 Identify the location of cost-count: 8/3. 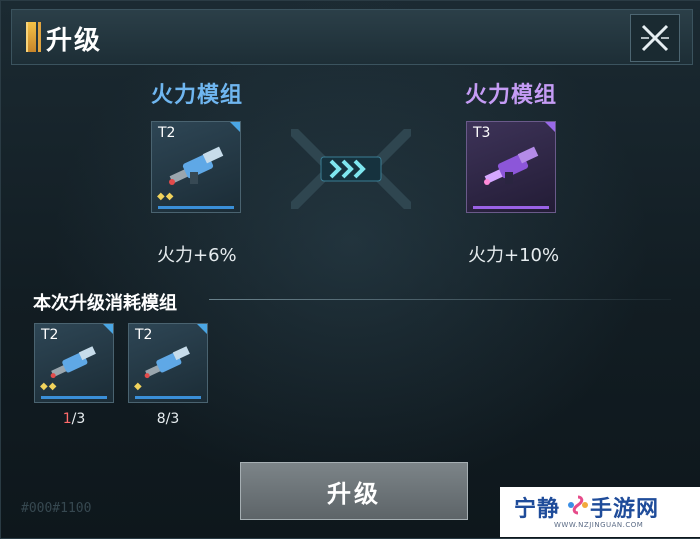
(168, 419).